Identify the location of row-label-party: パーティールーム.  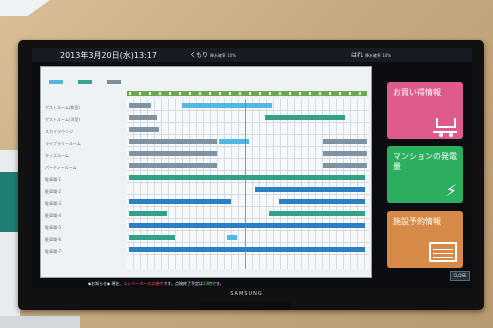
(61, 167).